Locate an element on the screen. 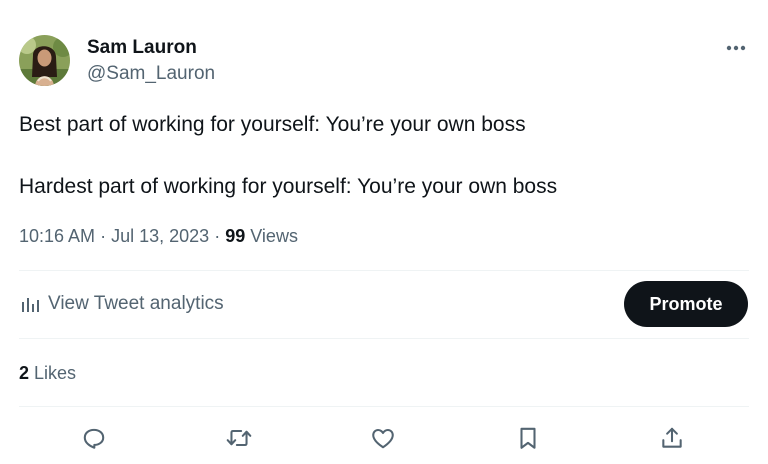 The height and width of the screenshot is (464, 768). author-handle: @Sam_Lauron is located at coordinates (151, 74).